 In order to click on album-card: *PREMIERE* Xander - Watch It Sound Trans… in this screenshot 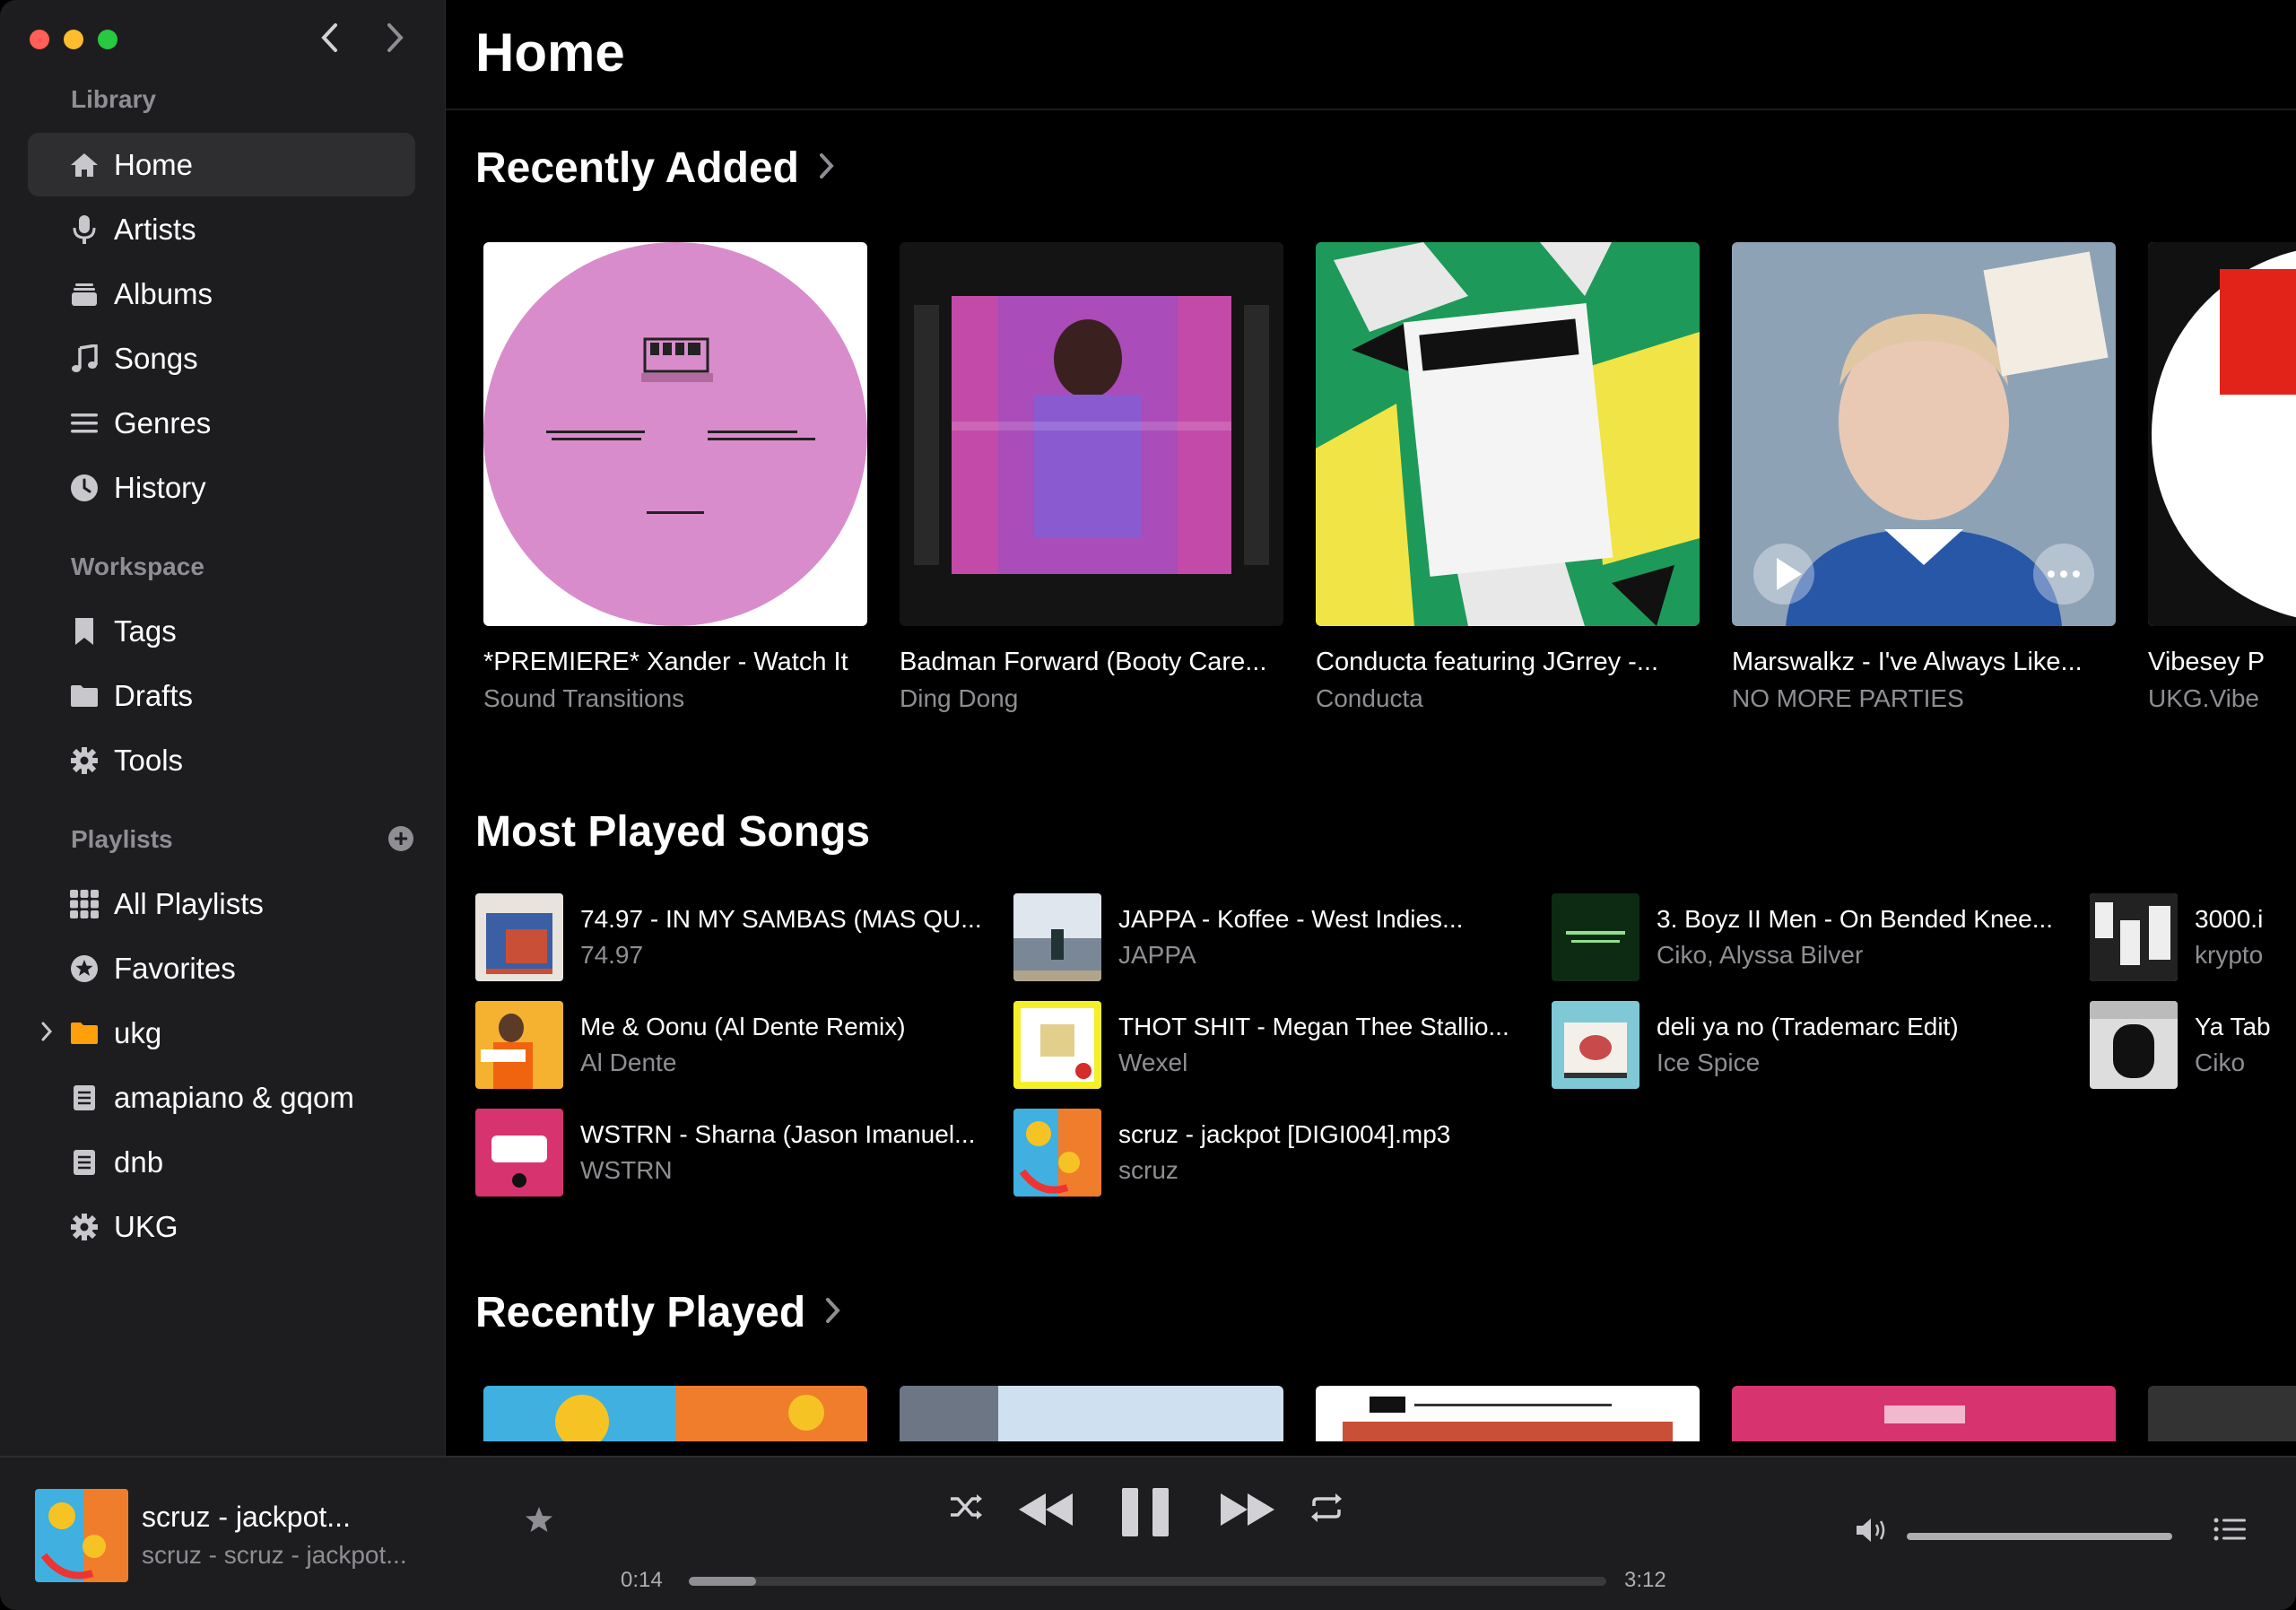, I will do `click(675, 477)`.